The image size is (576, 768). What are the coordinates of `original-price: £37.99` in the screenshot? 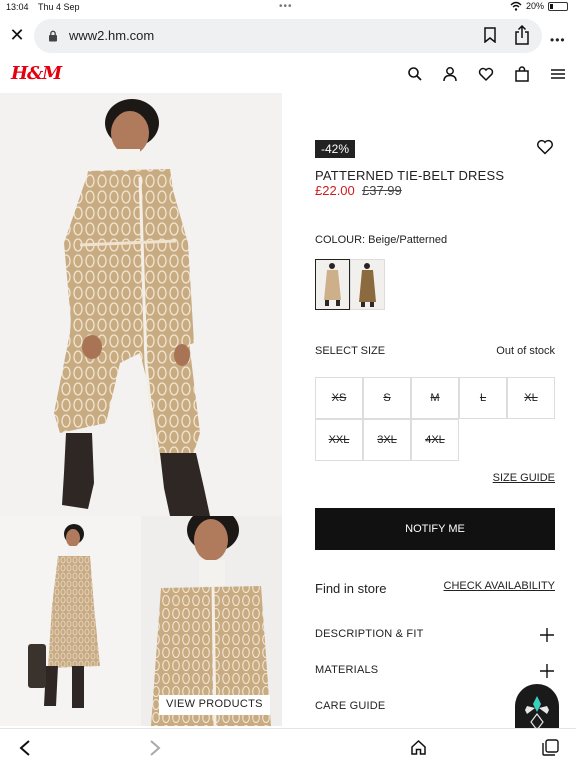 It's located at (382, 190).